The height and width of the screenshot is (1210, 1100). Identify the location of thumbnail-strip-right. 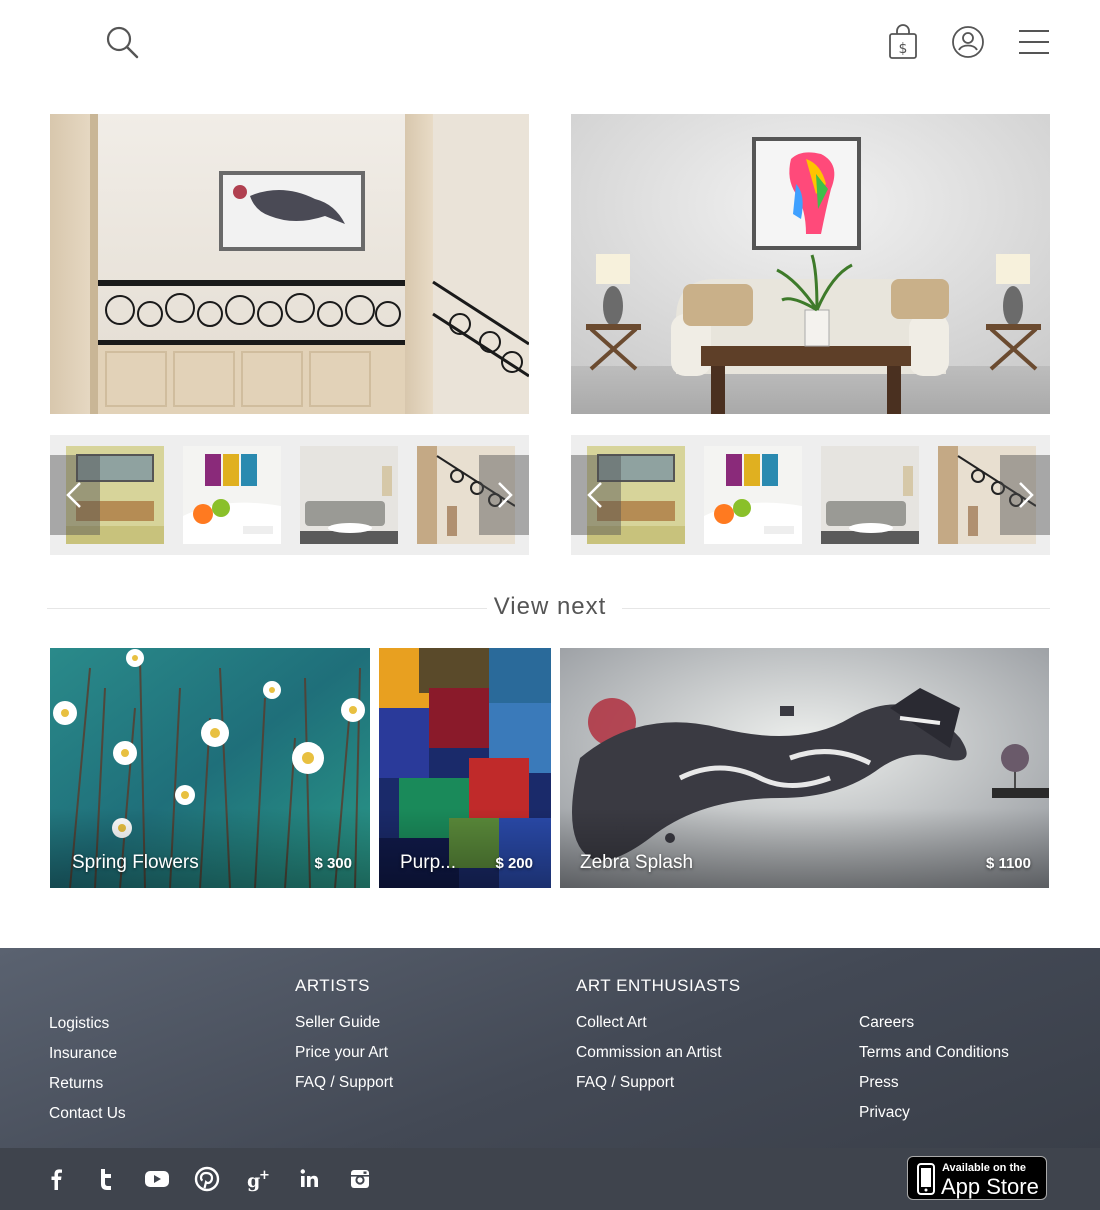
(810, 495).